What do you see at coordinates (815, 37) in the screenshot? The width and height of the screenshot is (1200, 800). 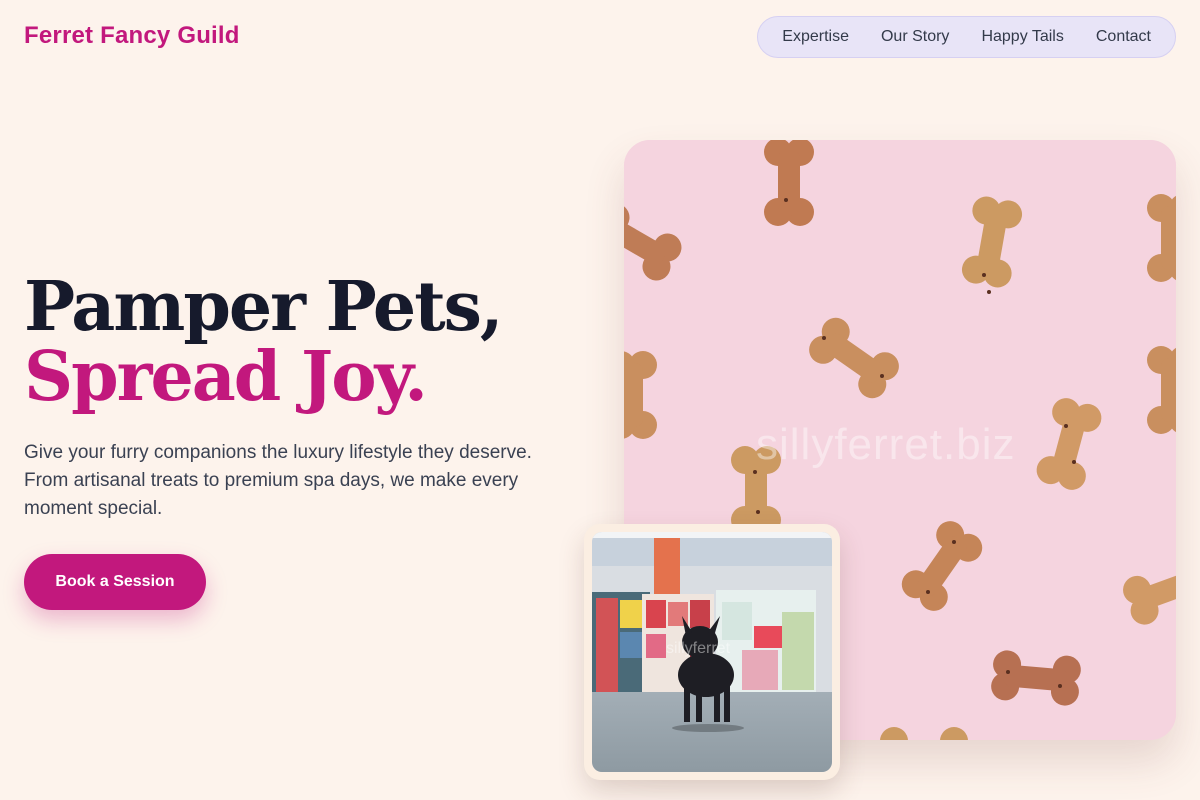 I see `nav-link-expertise: Expertise` at bounding box center [815, 37].